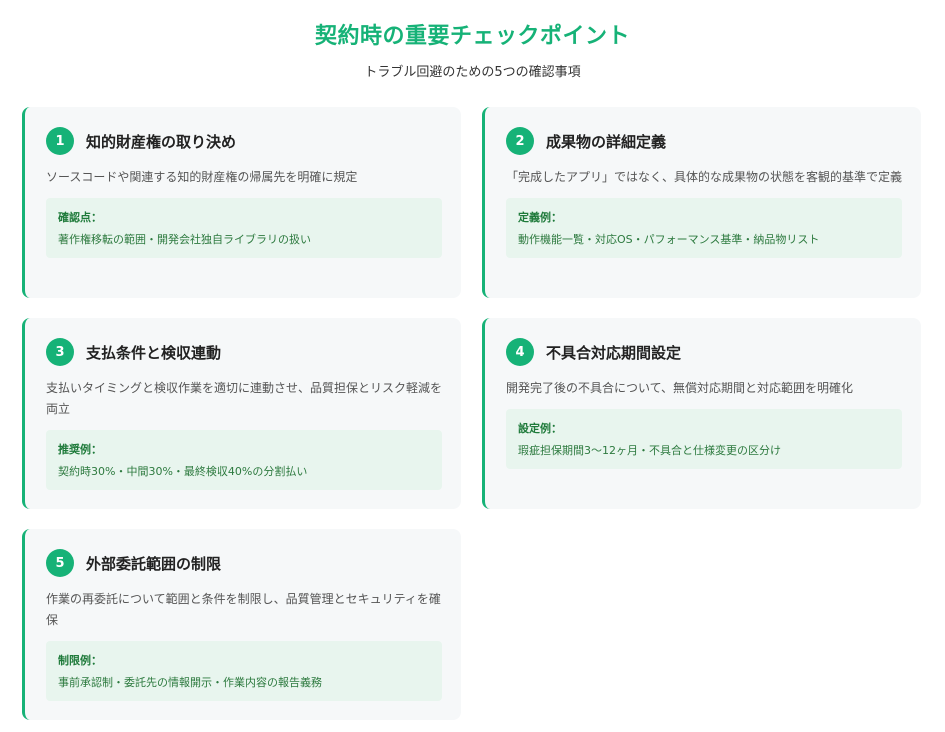 This screenshot has height=732, width=945. I want to click on detail-box: 推奨例： 契約時30%・中間30%・最終検収40%の分割払い, so click(244, 460).